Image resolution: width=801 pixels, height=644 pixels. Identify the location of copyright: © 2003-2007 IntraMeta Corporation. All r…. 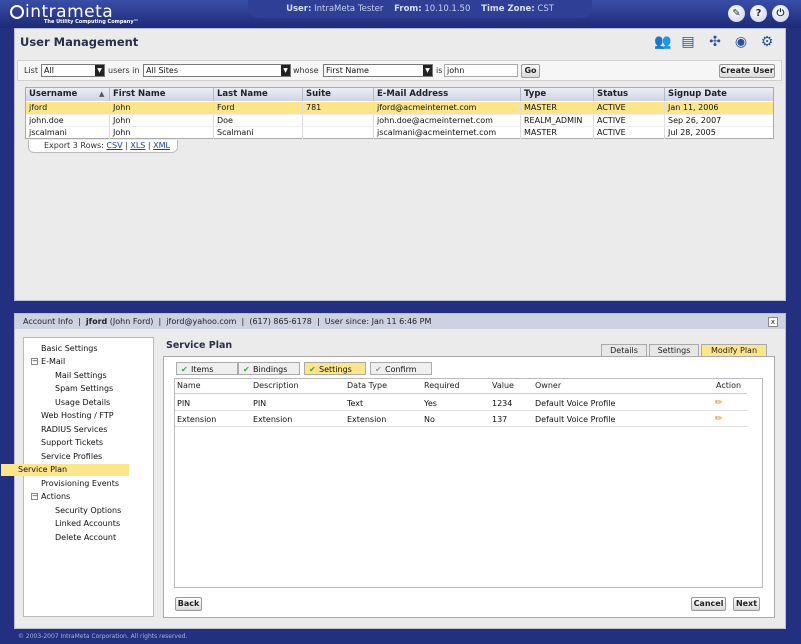
(103, 636).